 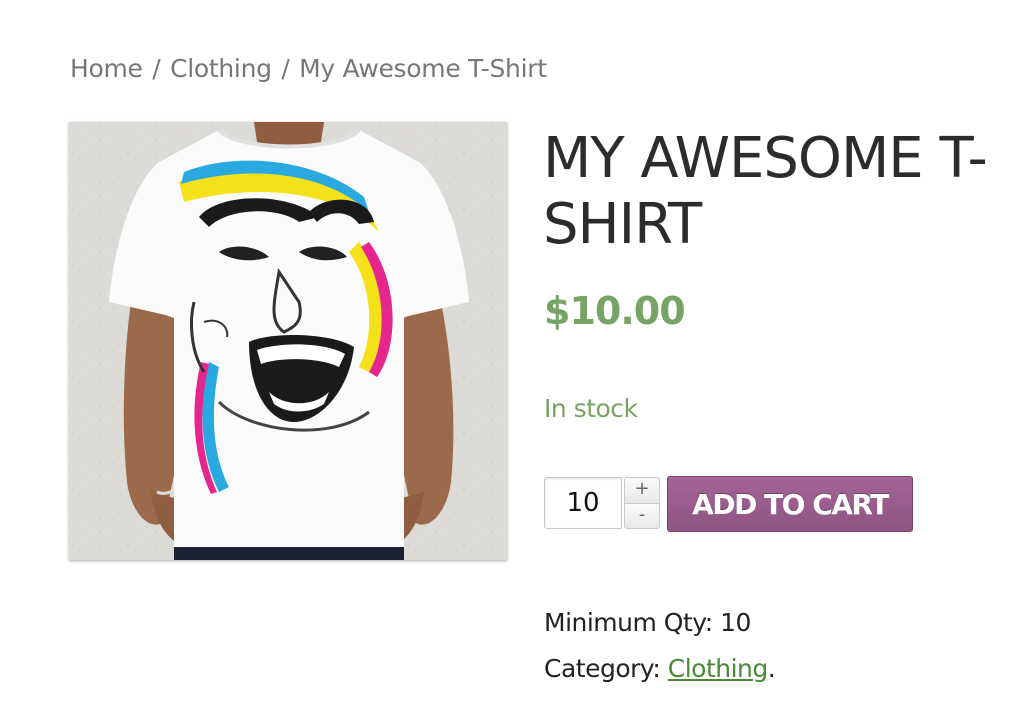 What do you see at coordinates (642, 490) in the screenshot?
I see `quantity-increase-button: +` at bounding box center [642, 490].